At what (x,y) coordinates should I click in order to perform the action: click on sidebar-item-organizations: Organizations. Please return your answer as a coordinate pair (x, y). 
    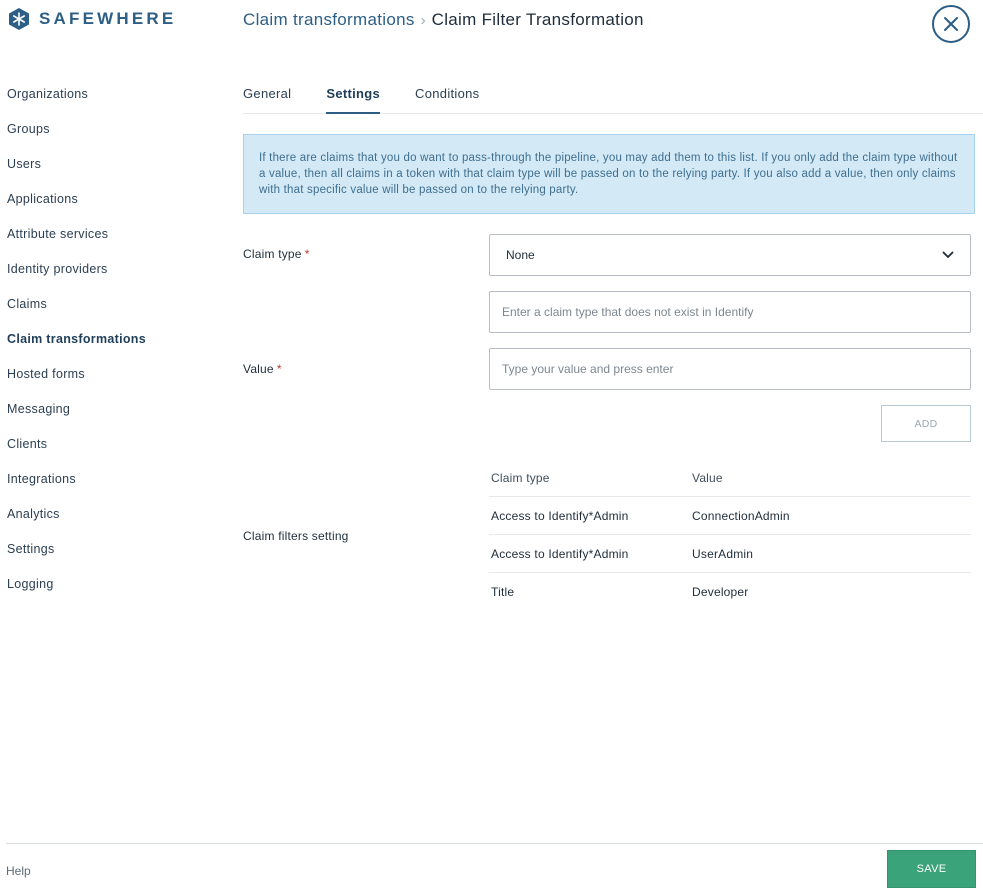
    Looking at the image, I should click on (117, 93).